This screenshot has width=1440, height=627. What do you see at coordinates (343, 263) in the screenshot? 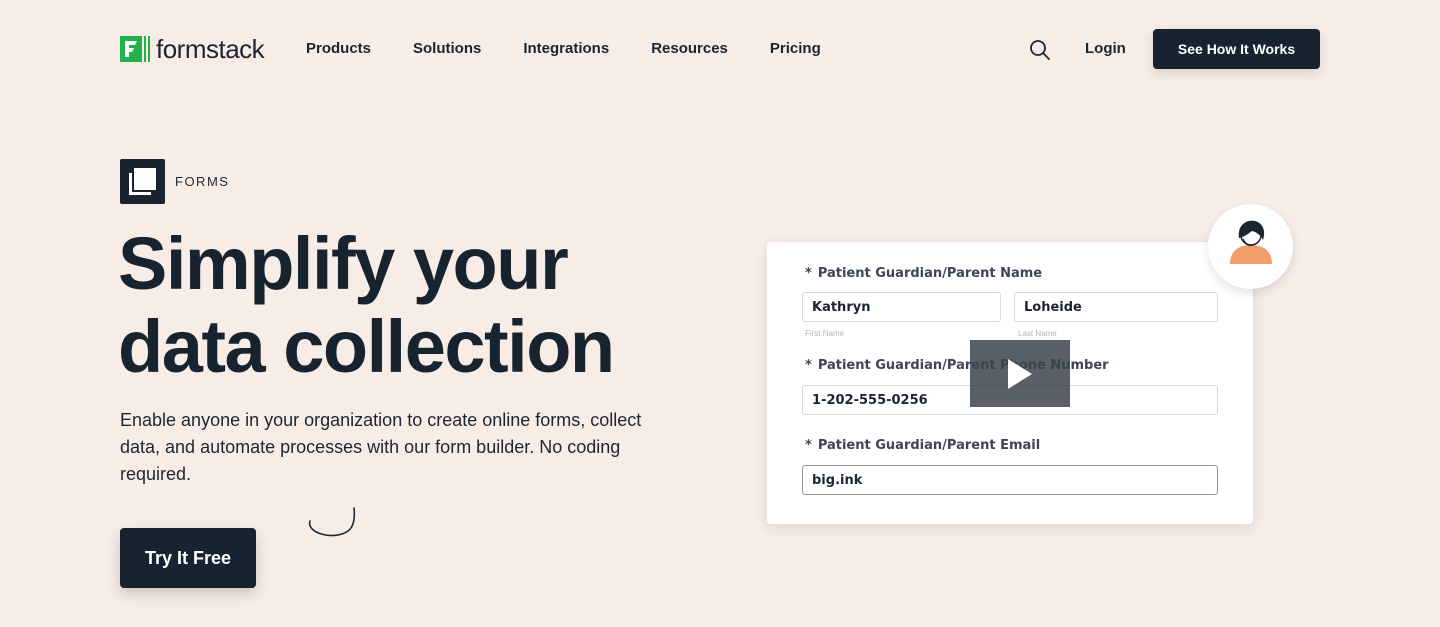
I see `headline-line-1: Simplify your` at bounding box center [343, 263].